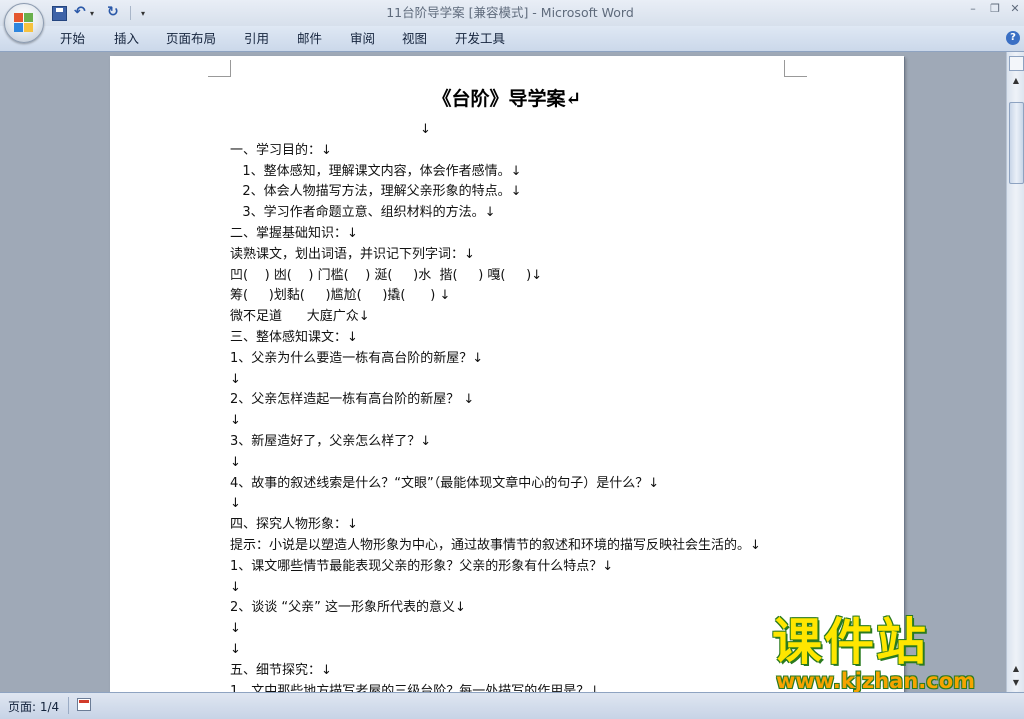  I want to click on window-title: 11台阶导学案 [兼容模式] - Microsoft Word, so click(510, 12).